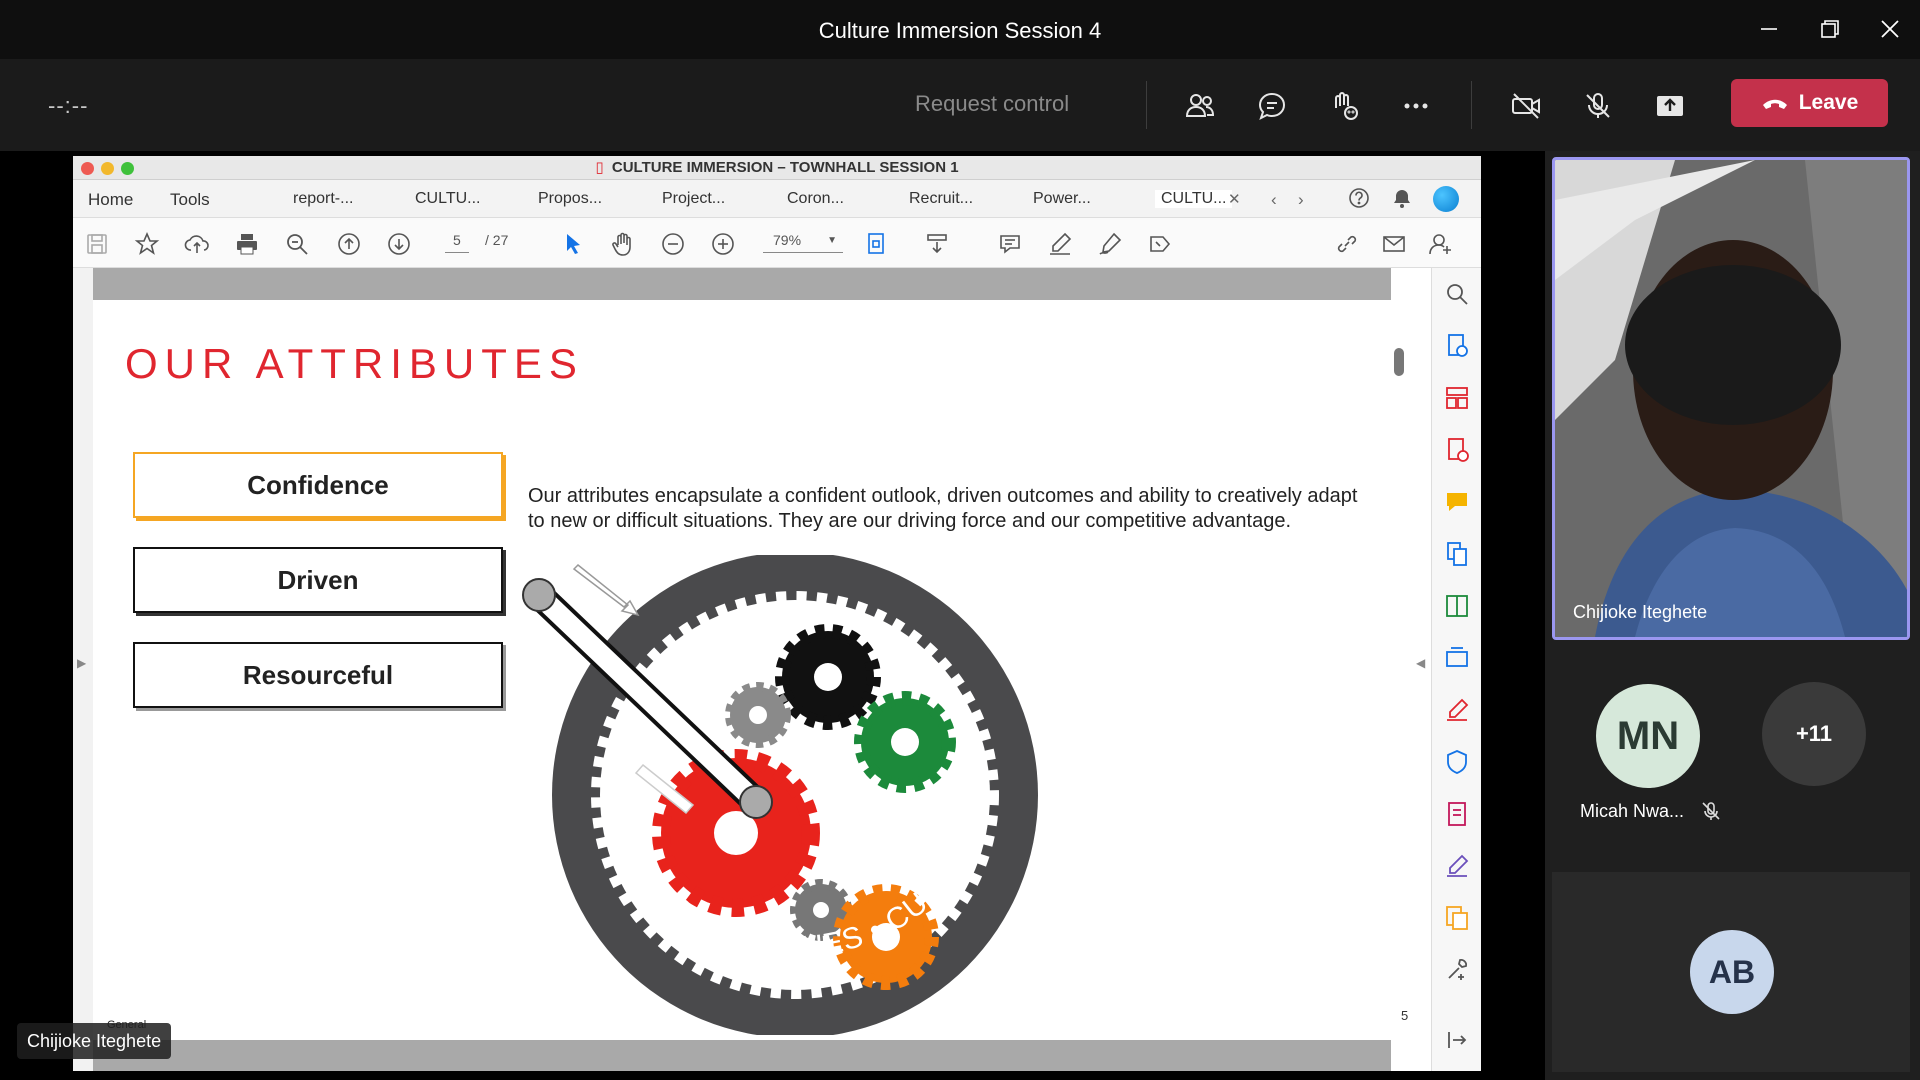 This screenshot has height=1080, width=1920. I want to click on send-review-icon, so click(1457, 918).